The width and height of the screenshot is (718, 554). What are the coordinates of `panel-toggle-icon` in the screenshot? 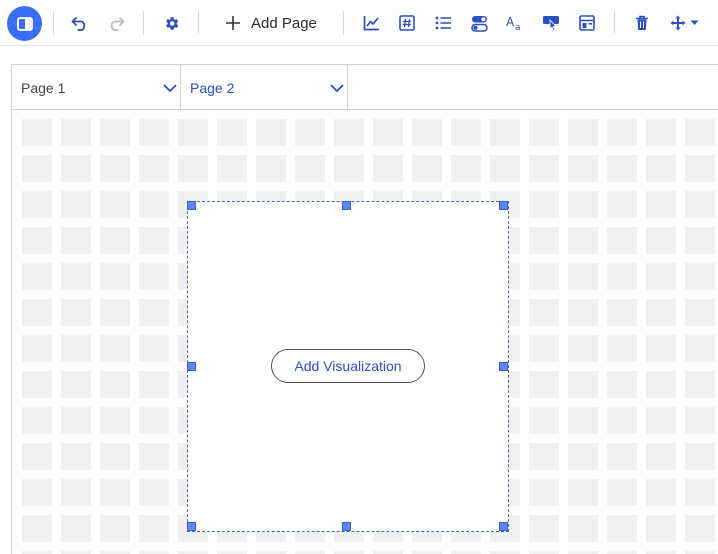 It's located at (24, 23).